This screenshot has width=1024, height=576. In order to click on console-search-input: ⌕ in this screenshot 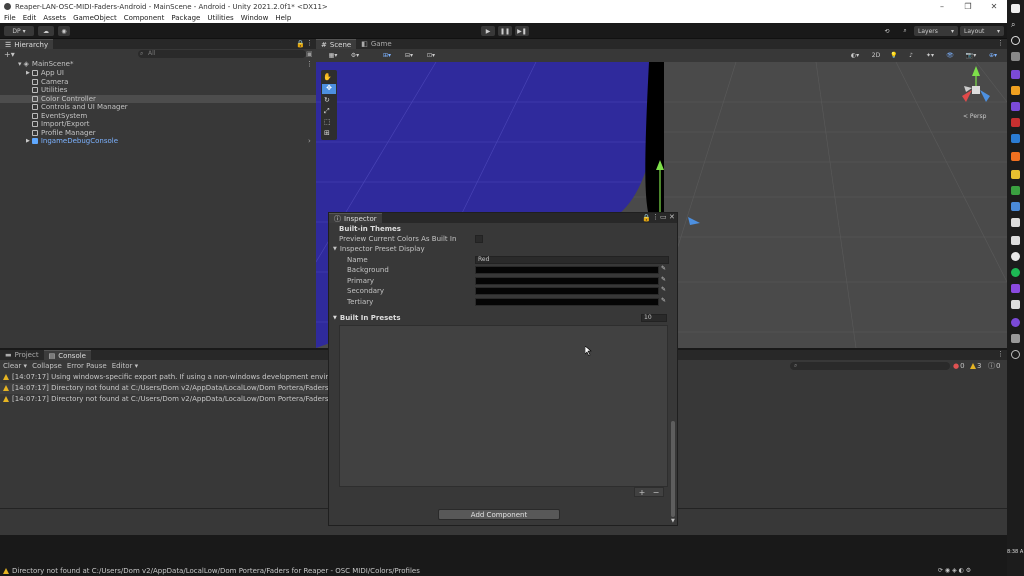, I will do `click(870, 366)`.